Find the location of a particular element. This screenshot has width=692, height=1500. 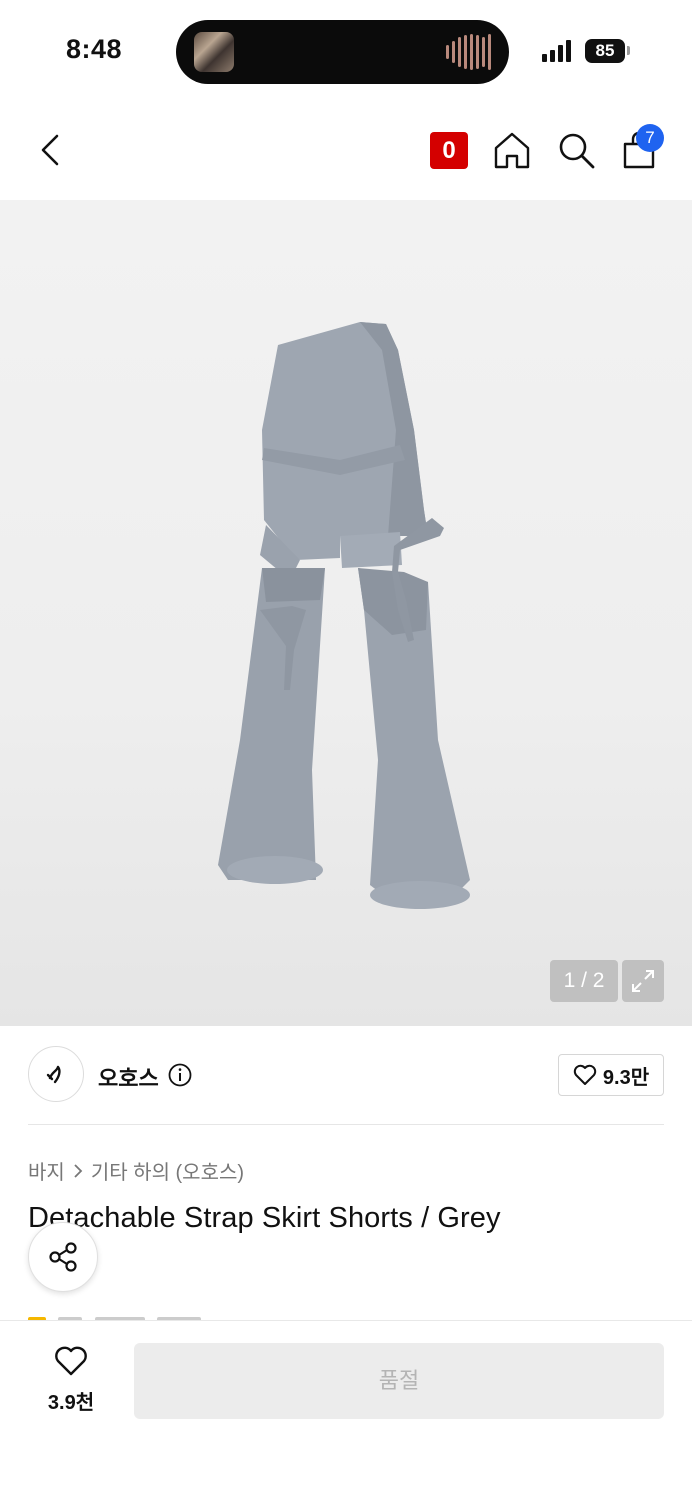

points-badge: 0 is located at coordinates (449, 150).